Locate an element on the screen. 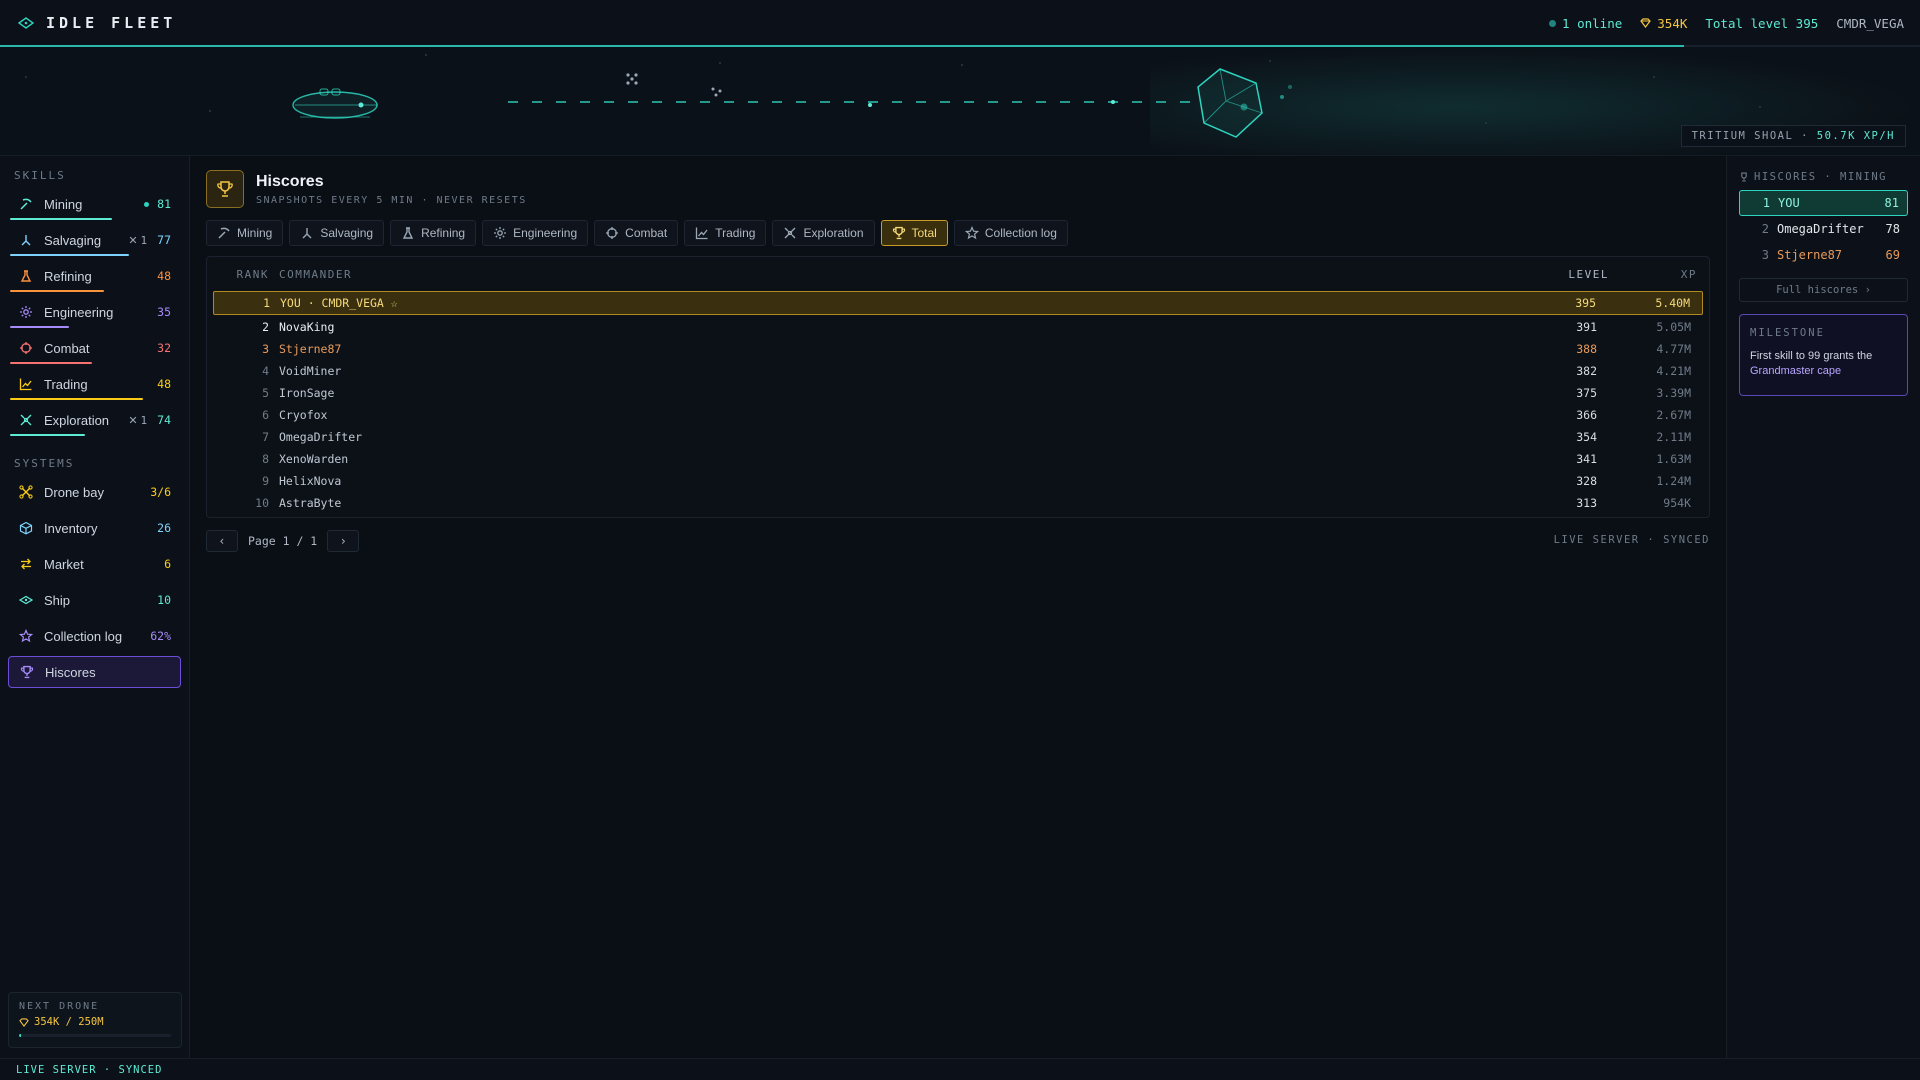 This screenshot has height=1080, width=1920. commander-cell: NovaKing is located at coordinates (307, 327).